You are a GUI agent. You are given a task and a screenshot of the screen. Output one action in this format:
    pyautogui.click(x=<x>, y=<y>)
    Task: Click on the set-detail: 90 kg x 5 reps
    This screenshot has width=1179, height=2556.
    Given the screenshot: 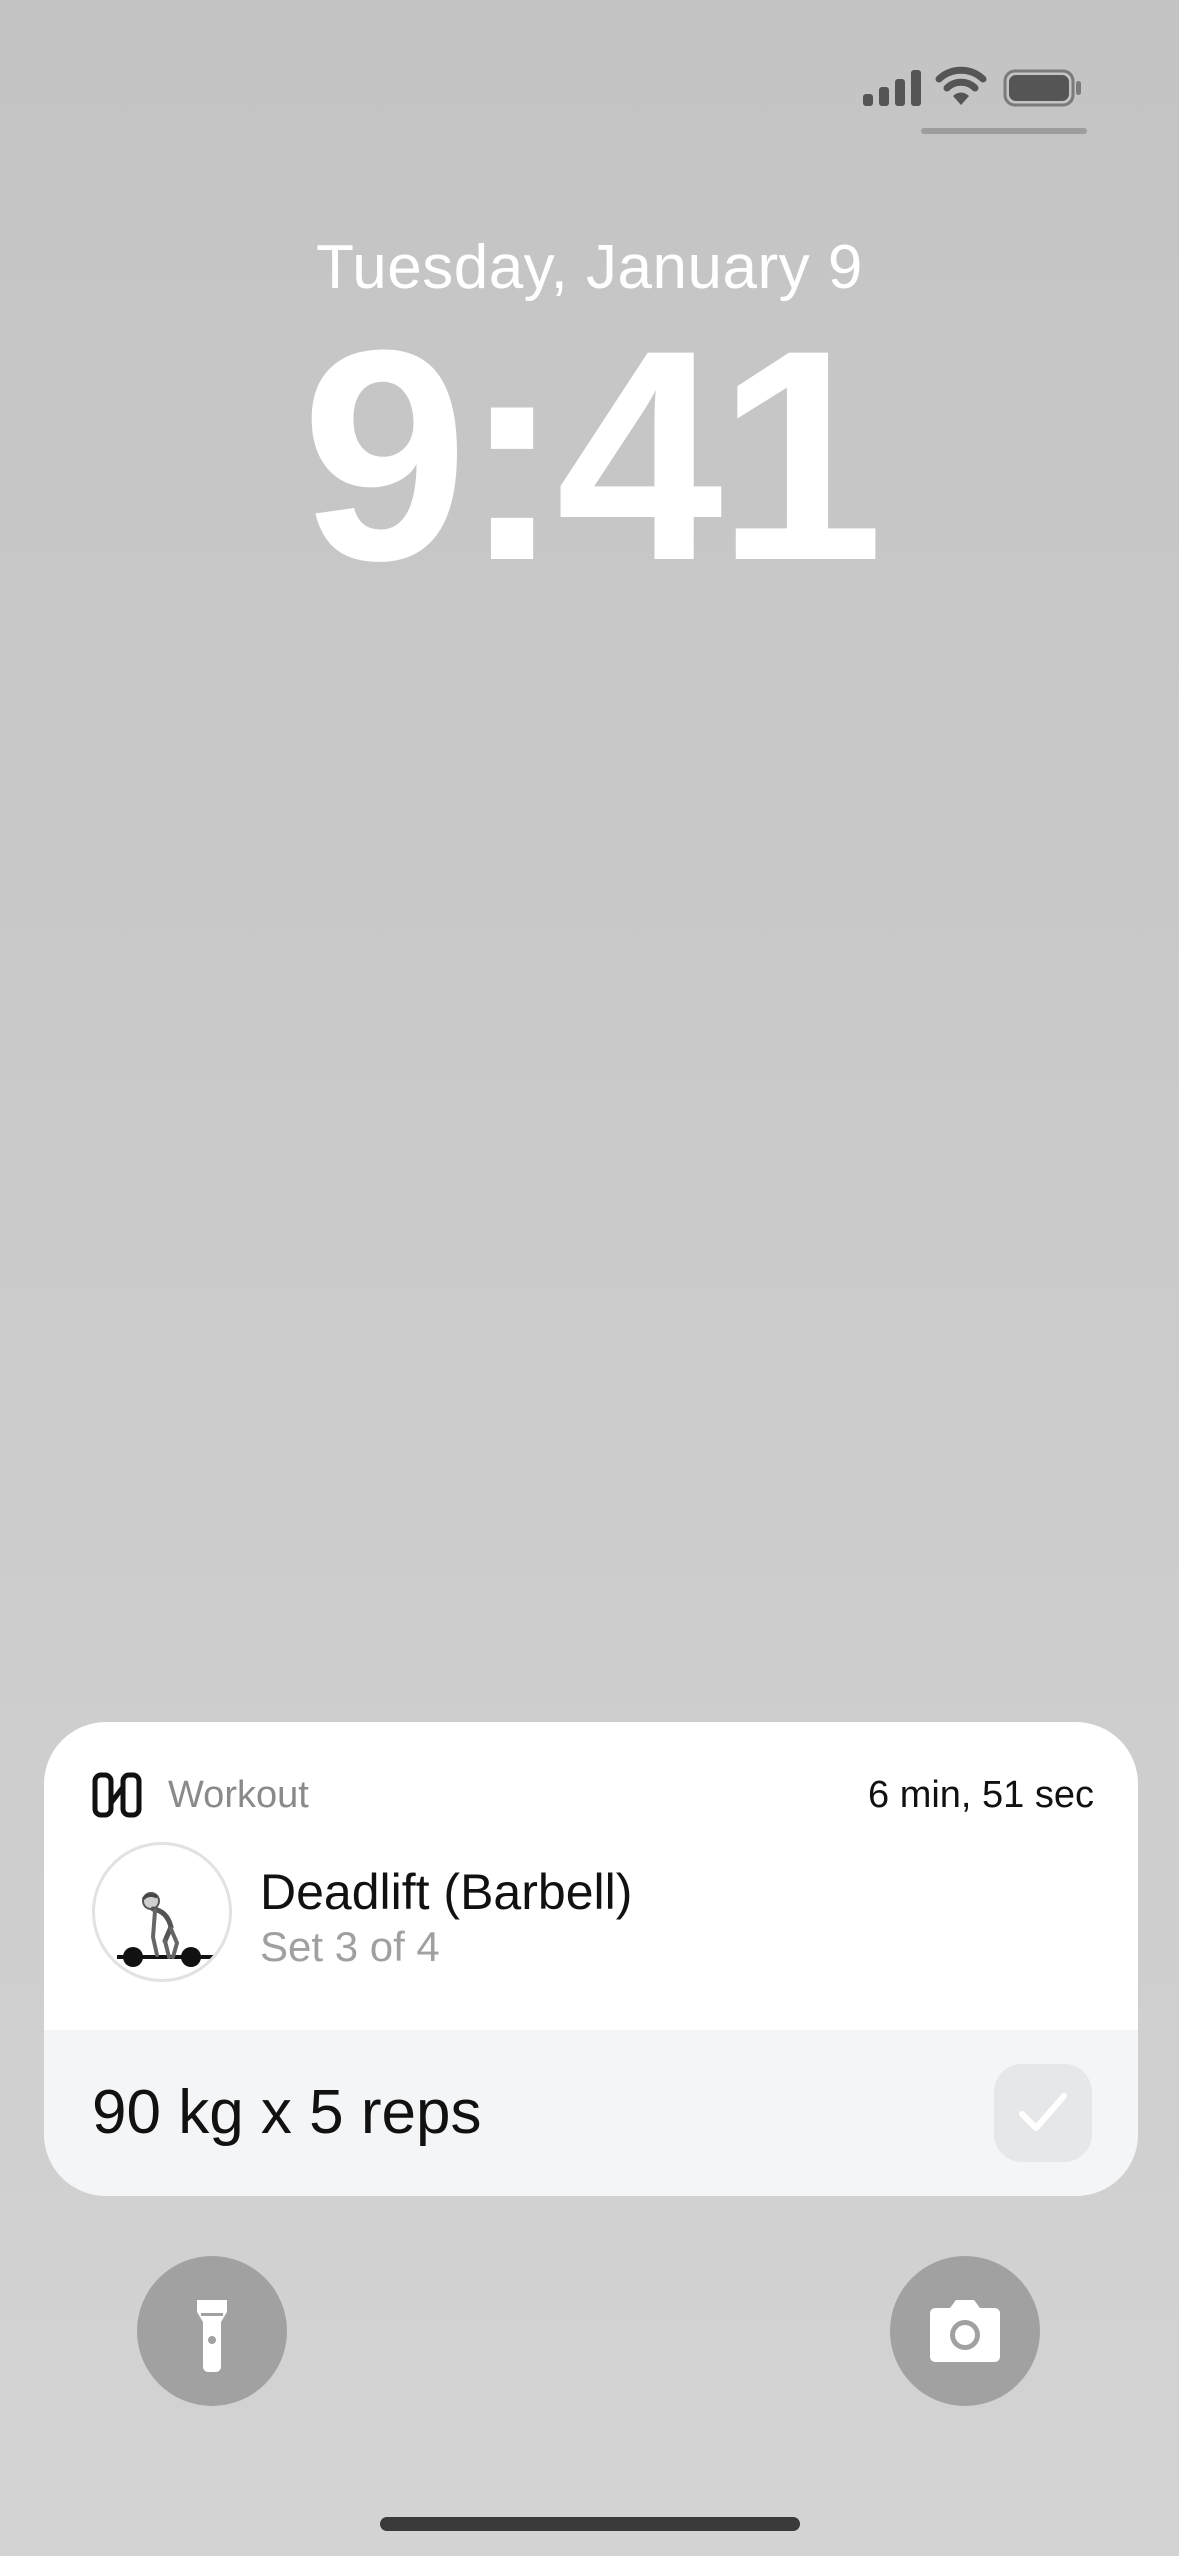 What is the action you would take?
    pyautogui.click(x=287, y=2112)
    